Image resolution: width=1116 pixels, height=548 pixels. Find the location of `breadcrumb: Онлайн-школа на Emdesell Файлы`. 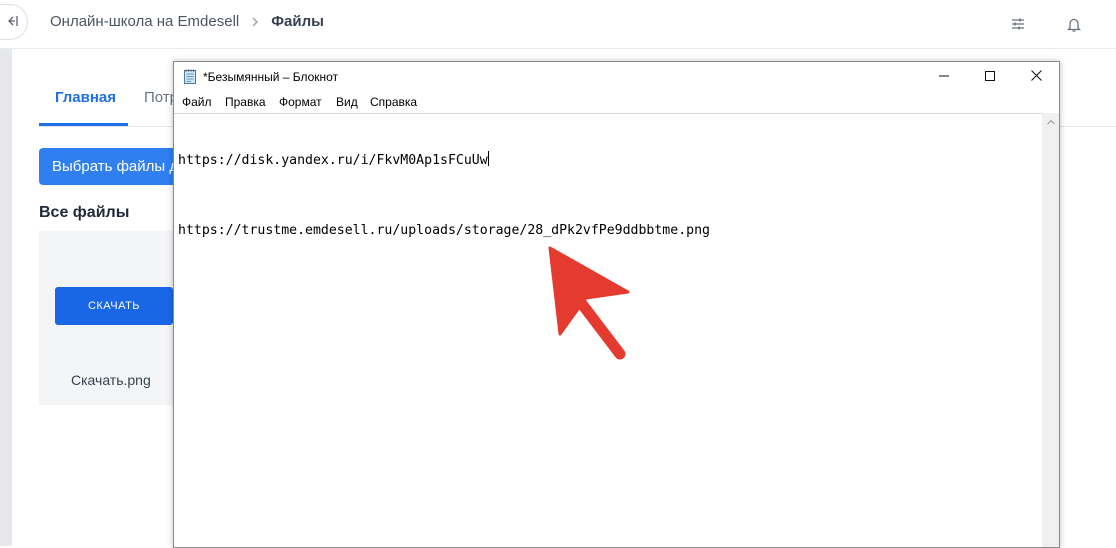

breadcrumb: Онлайн-школа на Emdesell Файлы is located at coordinates (187, 21).